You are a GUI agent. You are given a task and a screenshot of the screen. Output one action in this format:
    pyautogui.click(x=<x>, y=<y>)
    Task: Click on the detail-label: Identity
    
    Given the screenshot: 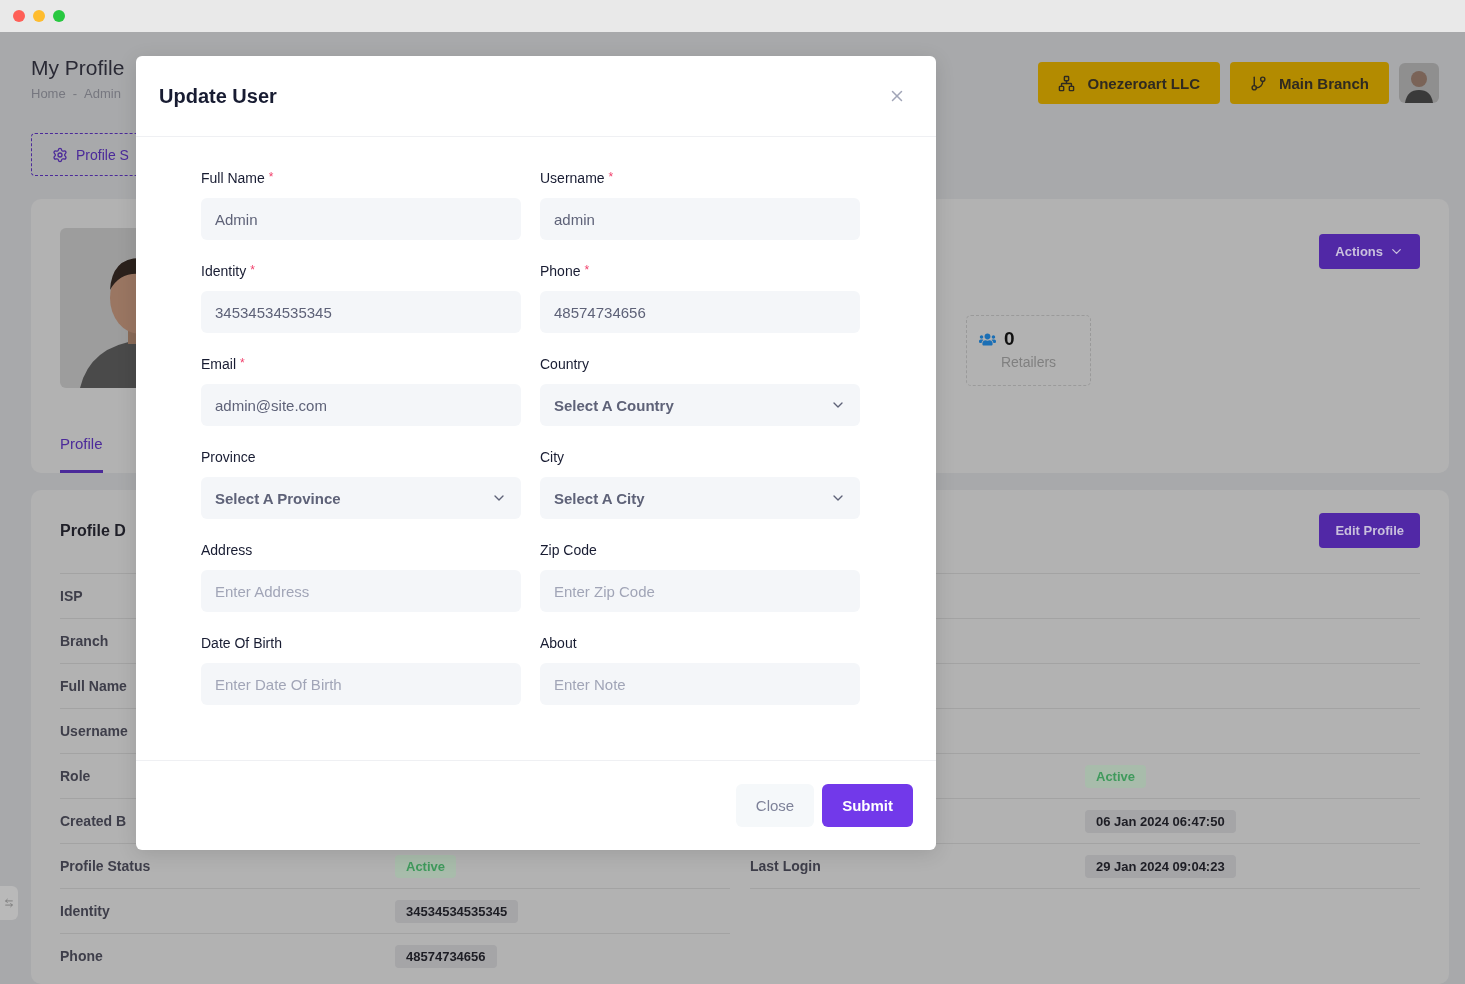 What is the action you would take?
    pyautogui.click(x=85, y=911)
    